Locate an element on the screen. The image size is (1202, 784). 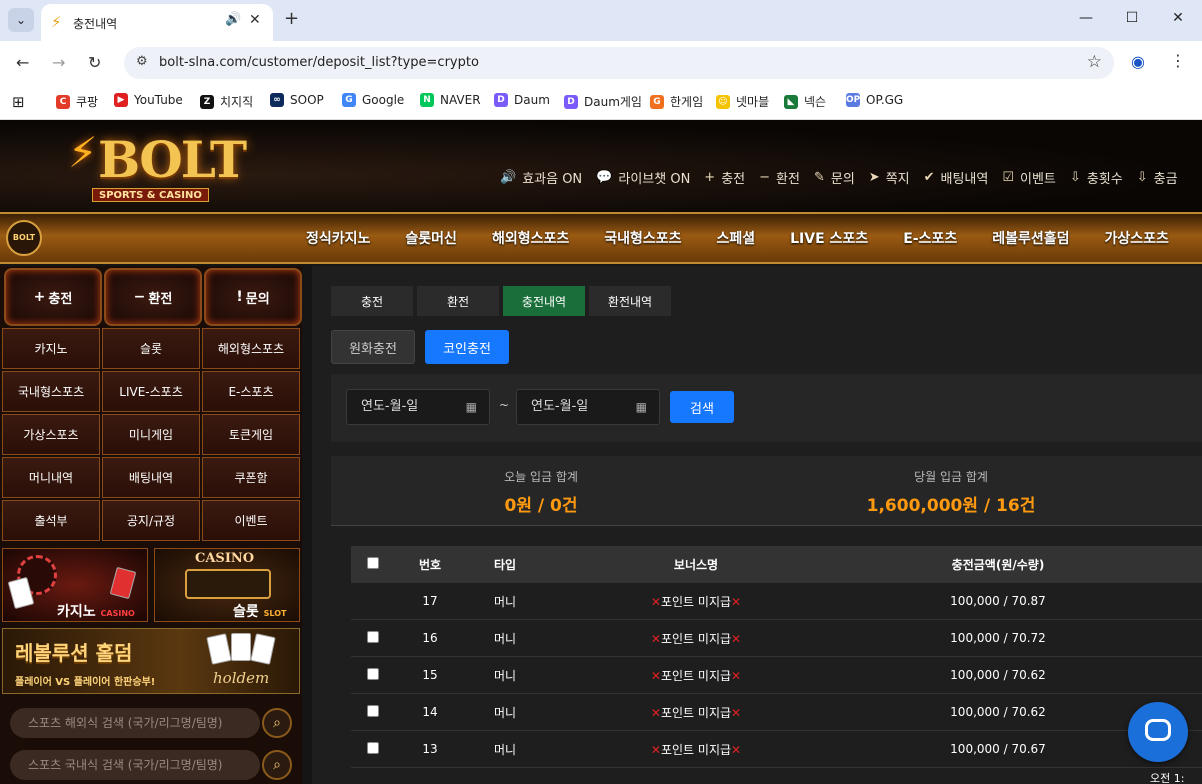
nav-logo-badge: BOLT is located at coordinates (24, 238).